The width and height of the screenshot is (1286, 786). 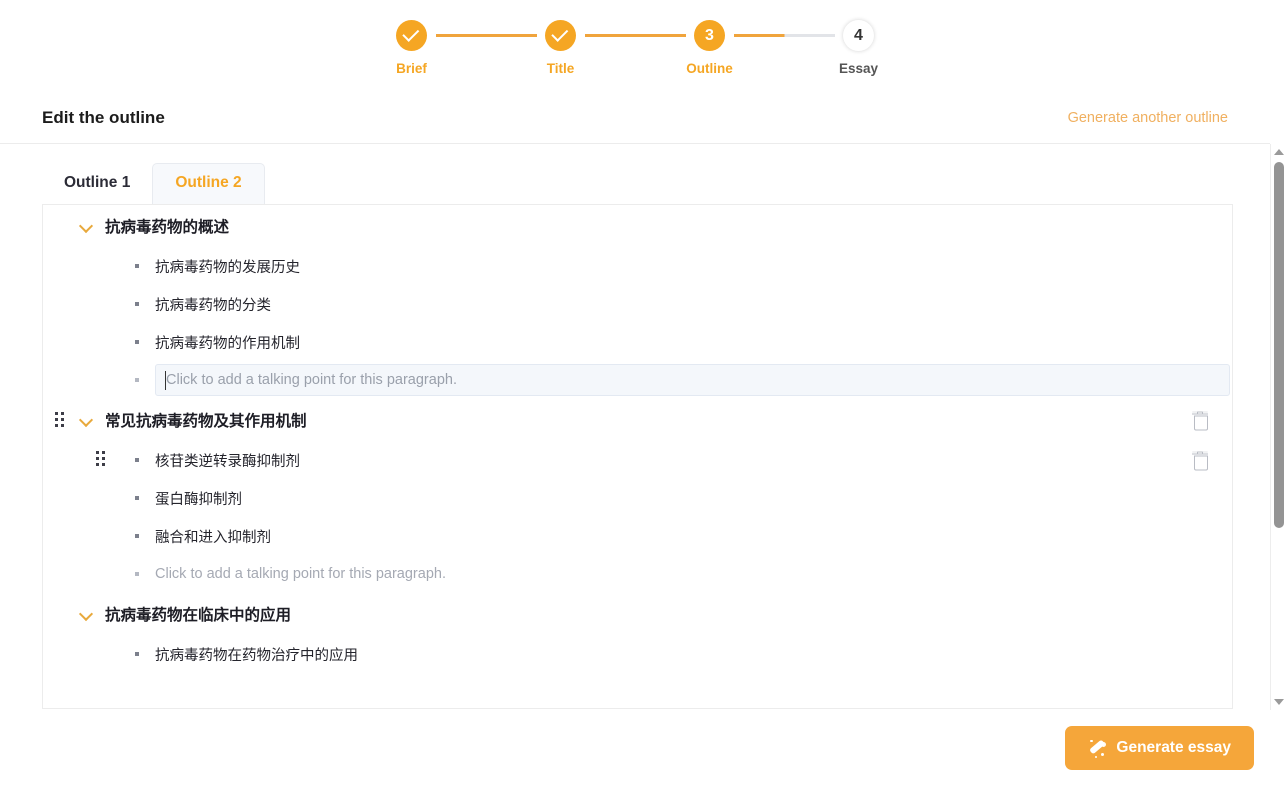 I want to click on generate-essay-label: Generate essay, so click(x=1173, y=747).